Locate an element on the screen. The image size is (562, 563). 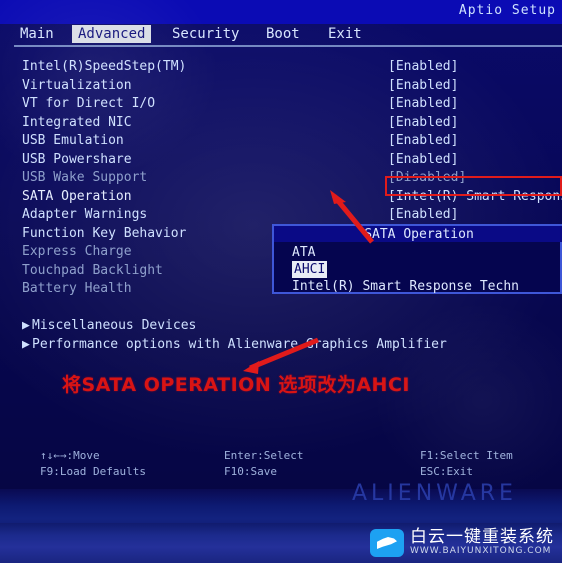
popup-title: SATA Operation is located at coordinates (419, 234).